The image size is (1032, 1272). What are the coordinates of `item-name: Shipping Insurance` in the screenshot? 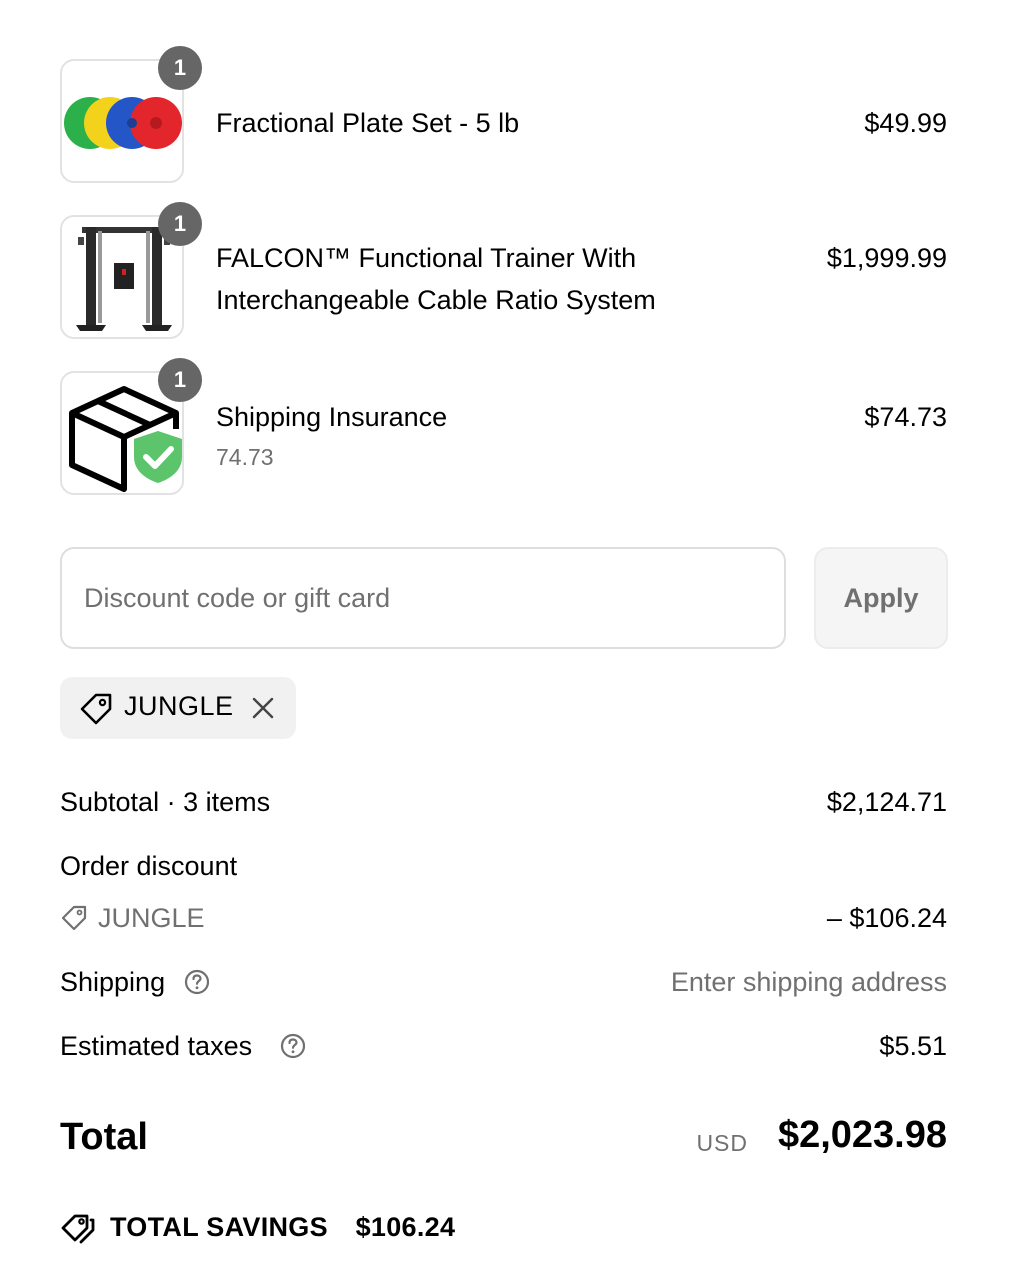 It's located at (332, 417).